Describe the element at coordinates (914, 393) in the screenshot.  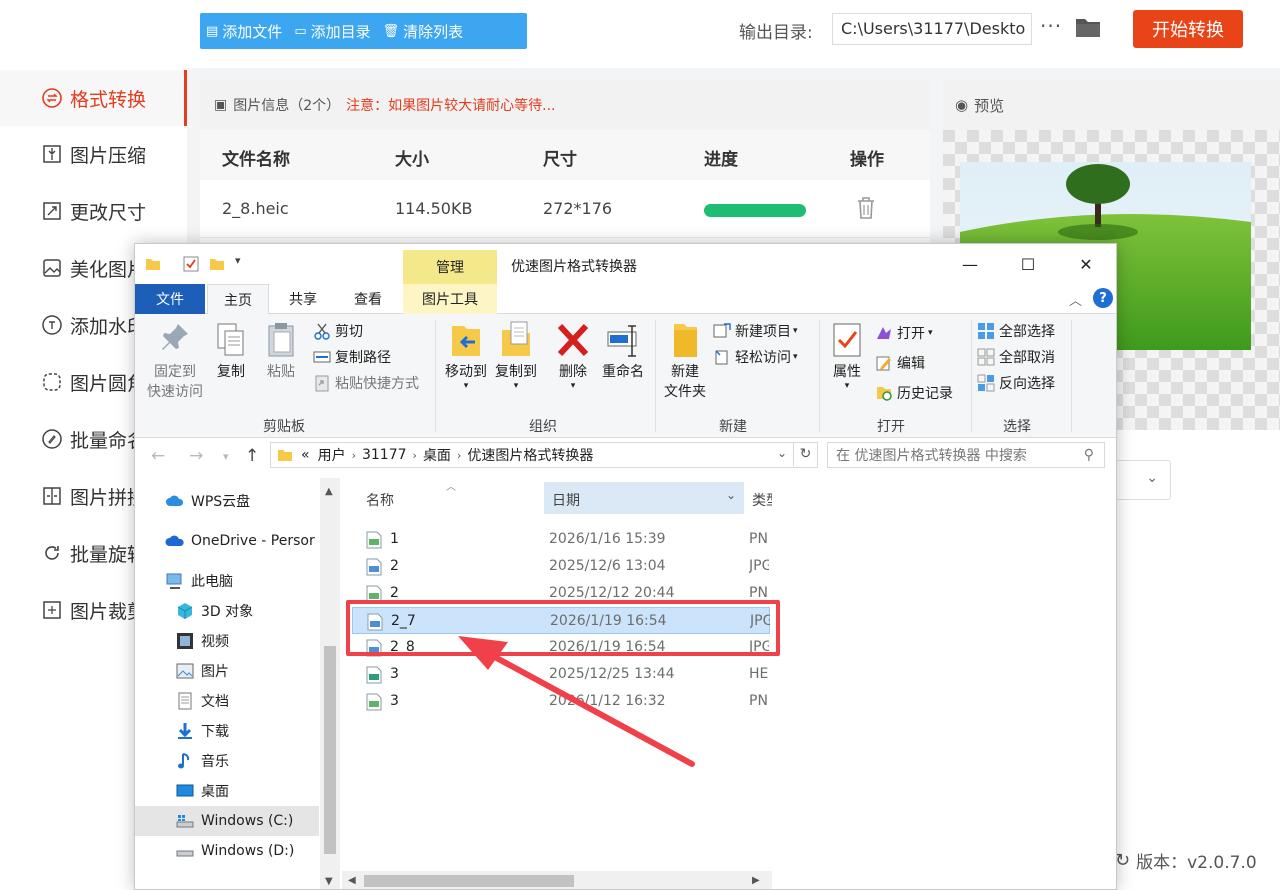
I see `history-button: 历史记录` at that location.